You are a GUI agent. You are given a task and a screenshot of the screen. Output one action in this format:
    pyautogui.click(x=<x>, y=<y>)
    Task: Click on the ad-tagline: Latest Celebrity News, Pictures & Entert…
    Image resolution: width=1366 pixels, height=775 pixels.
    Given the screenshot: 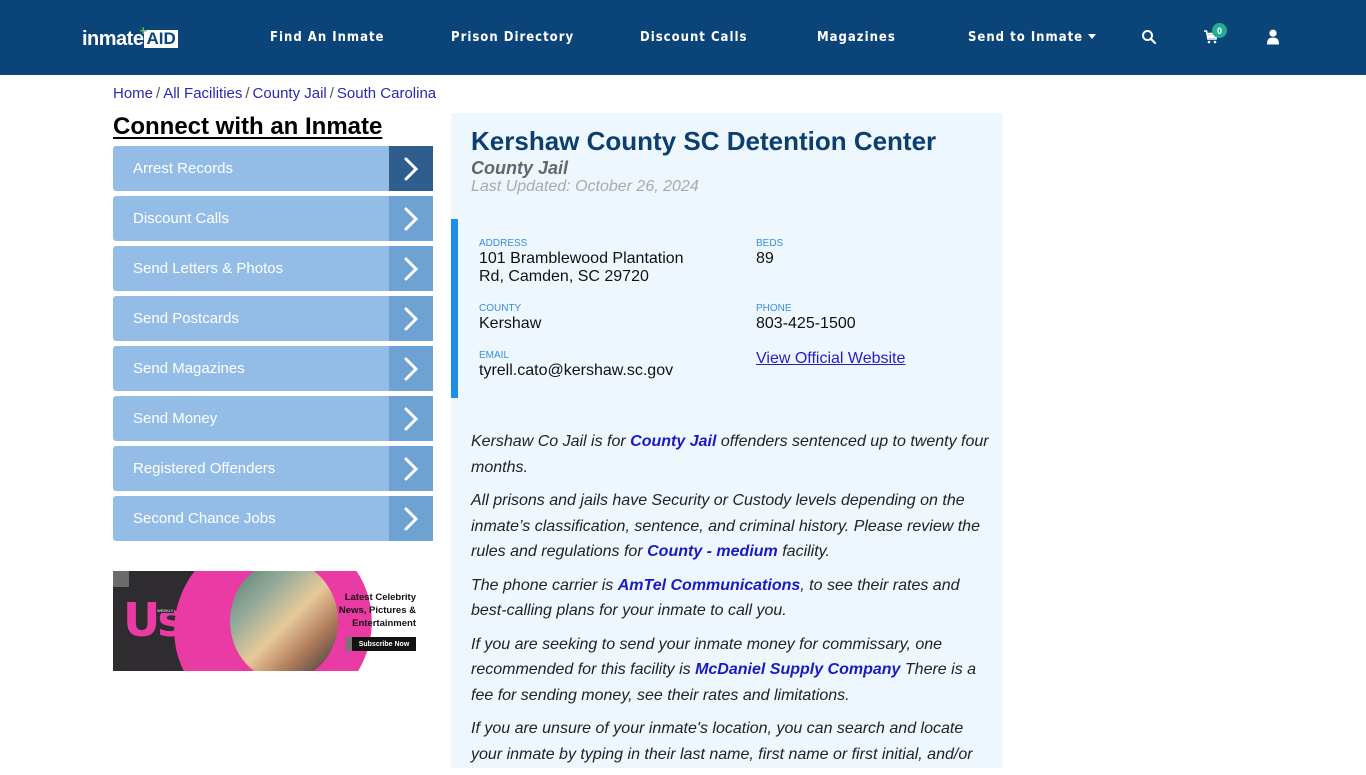 What is the action you would take?
    pyautogui.click(x=377, y=610)
    